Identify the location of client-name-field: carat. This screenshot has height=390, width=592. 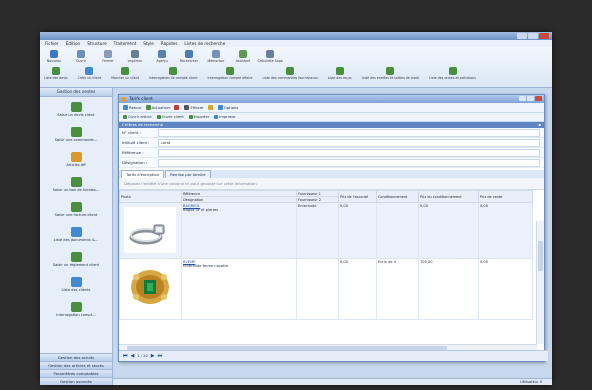
(349, 142).